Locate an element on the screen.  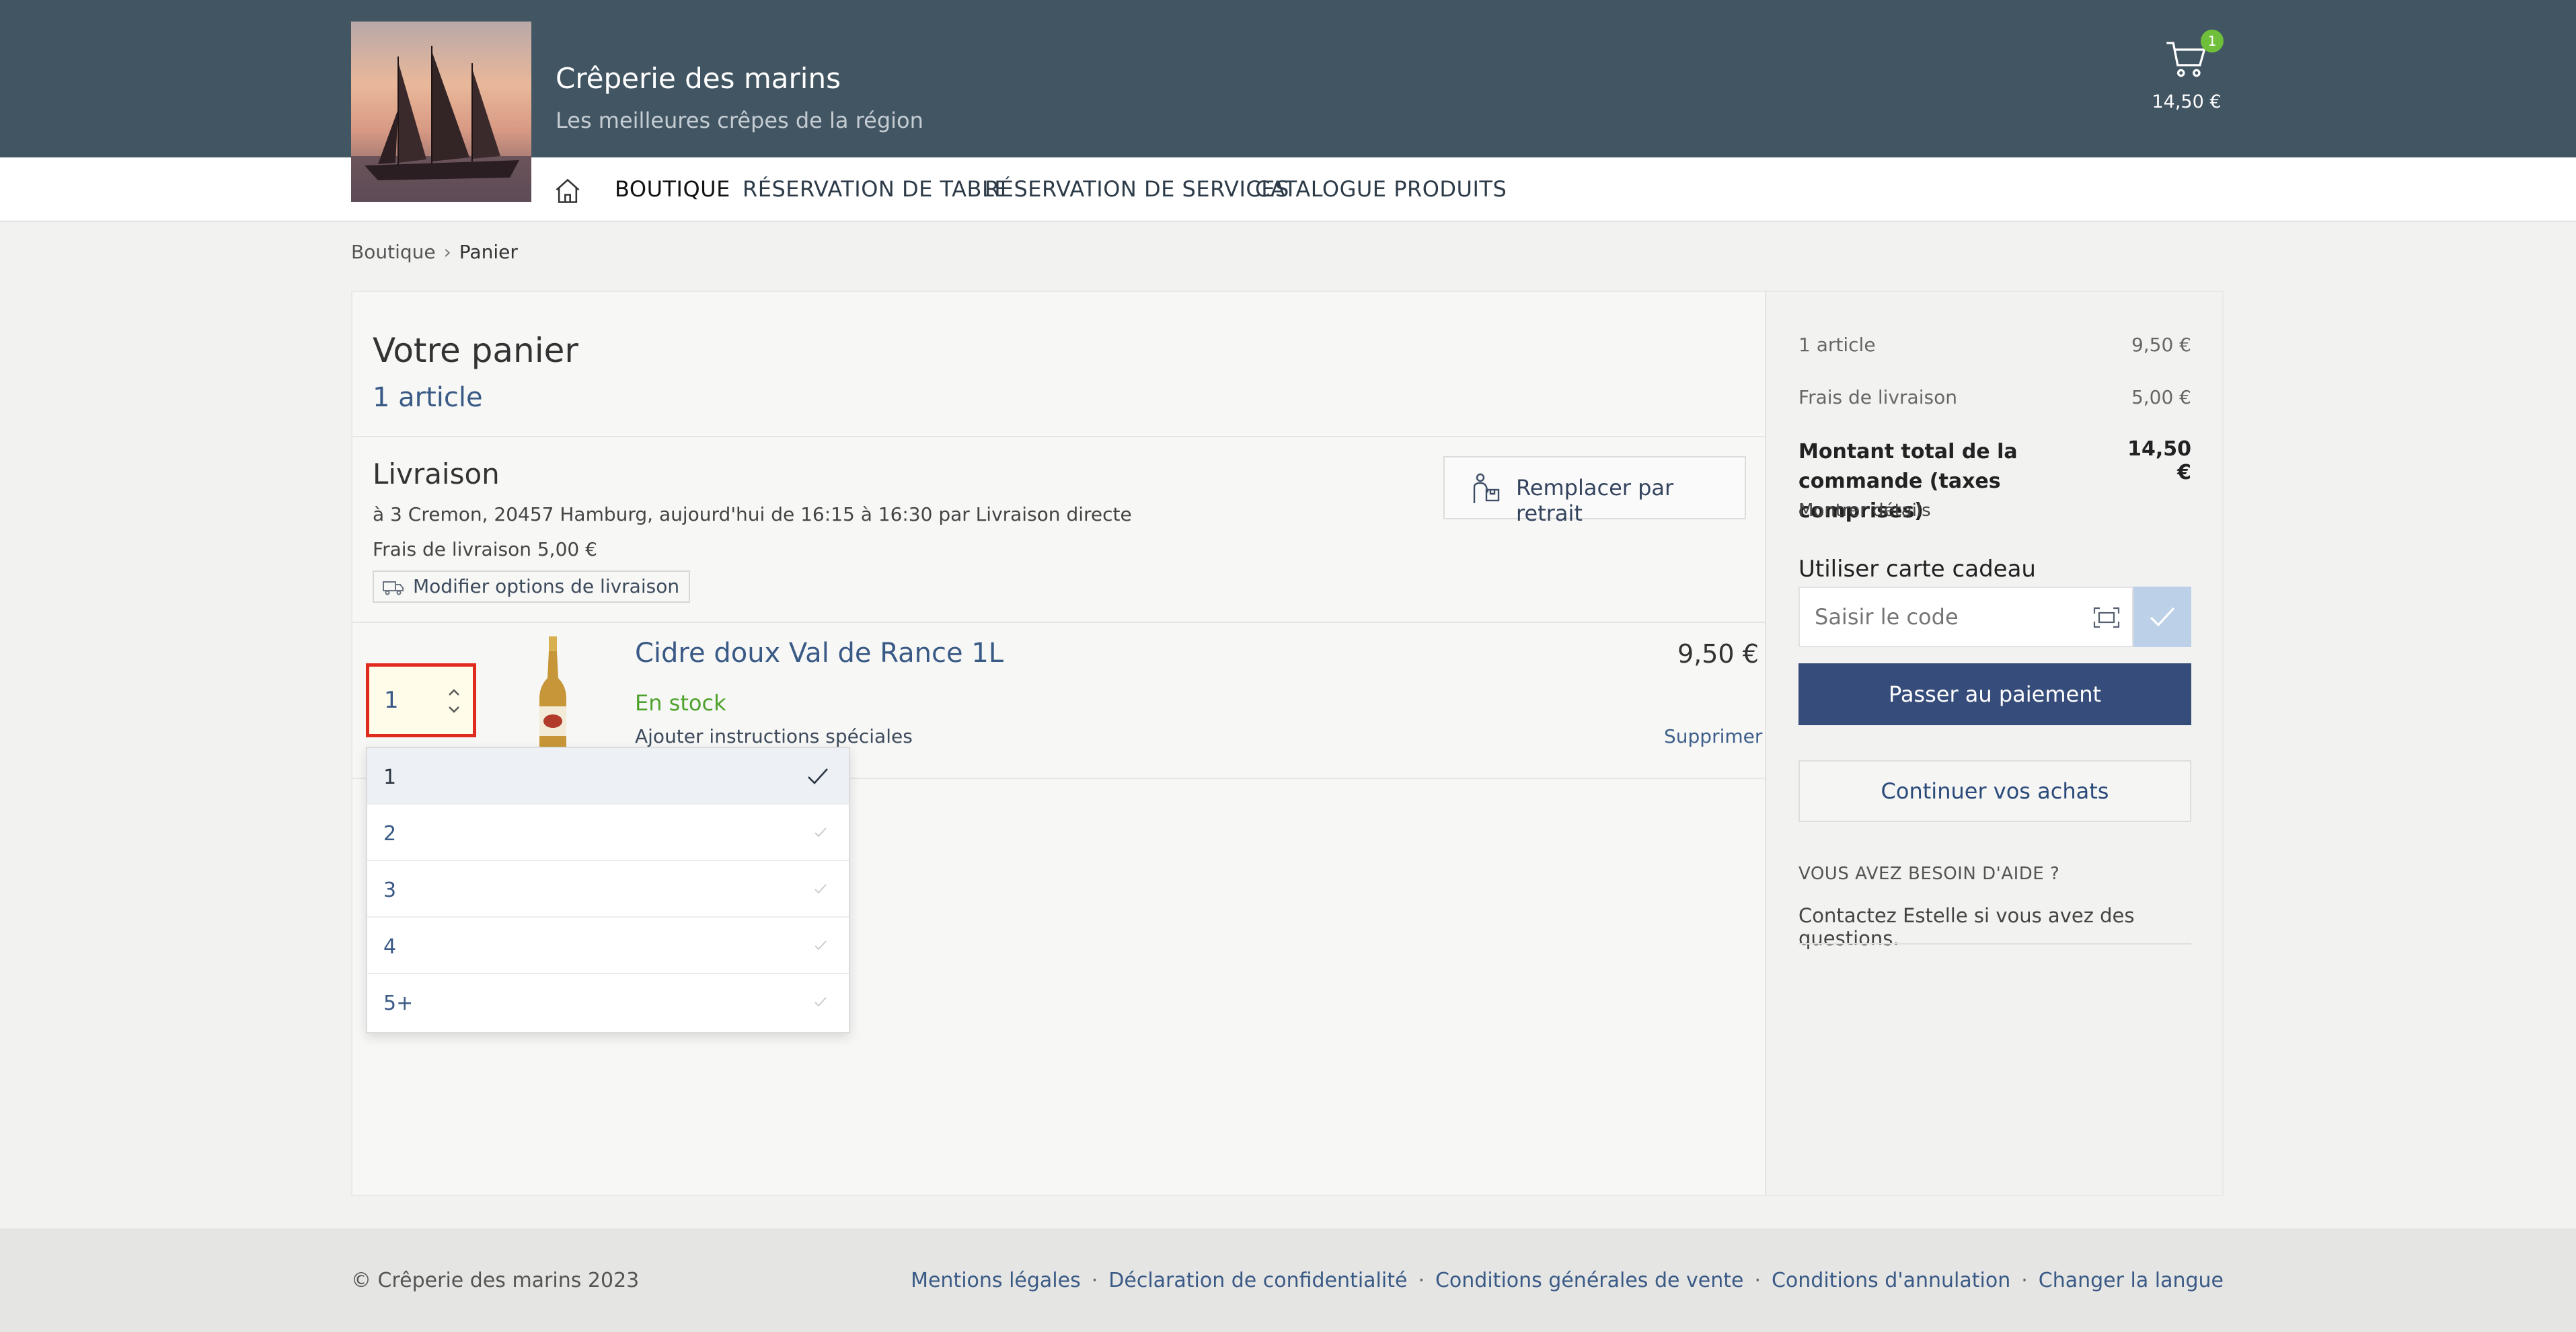
summary-shipping-label: Frais de livraison is located at coordinates (1877, 397).